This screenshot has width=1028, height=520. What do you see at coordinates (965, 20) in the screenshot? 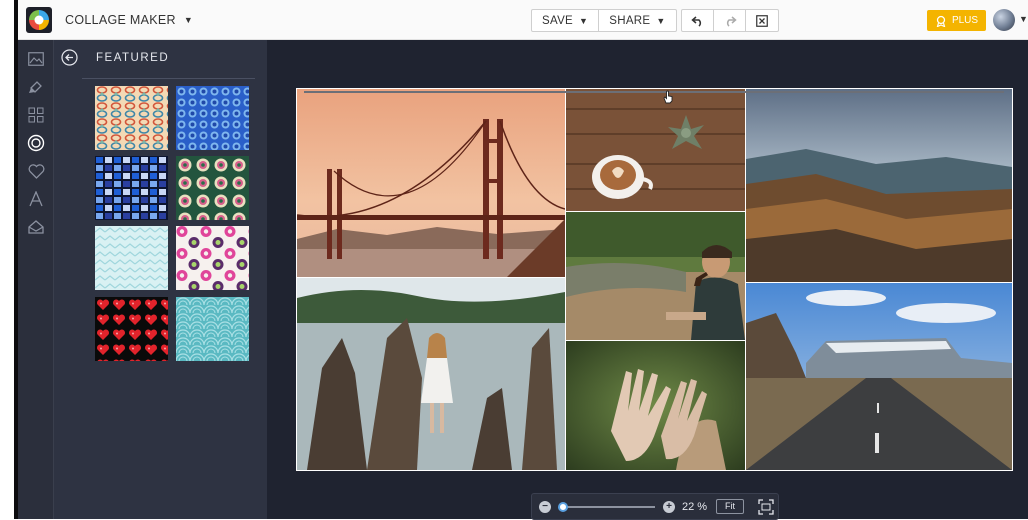
I see `plus-label: PLUS` at bounding box center [965, 20].